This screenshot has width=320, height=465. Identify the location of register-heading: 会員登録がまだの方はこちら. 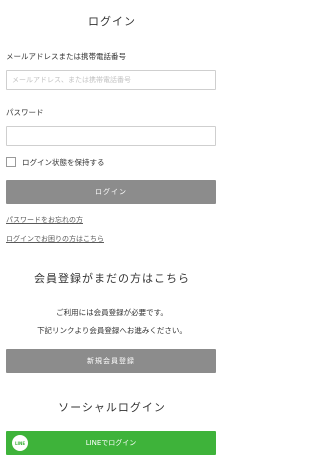
(112, 278).